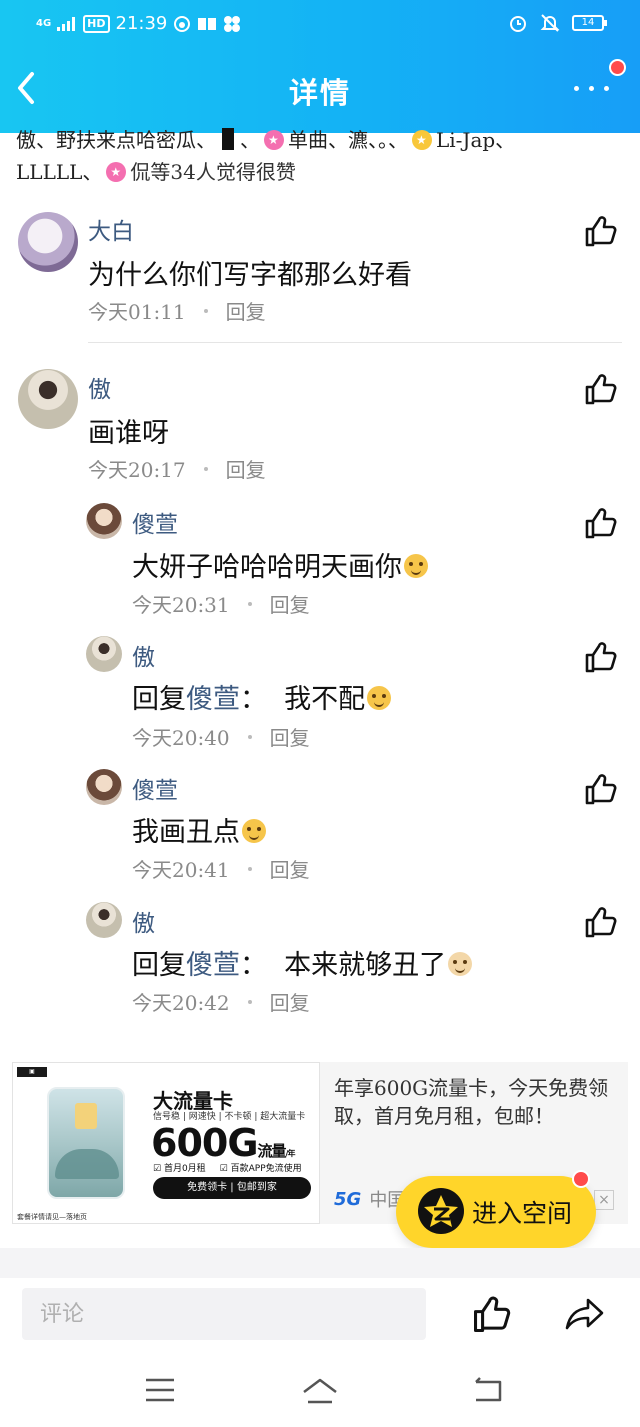  I want to click on battery-icon: 14, so click(589, 23).